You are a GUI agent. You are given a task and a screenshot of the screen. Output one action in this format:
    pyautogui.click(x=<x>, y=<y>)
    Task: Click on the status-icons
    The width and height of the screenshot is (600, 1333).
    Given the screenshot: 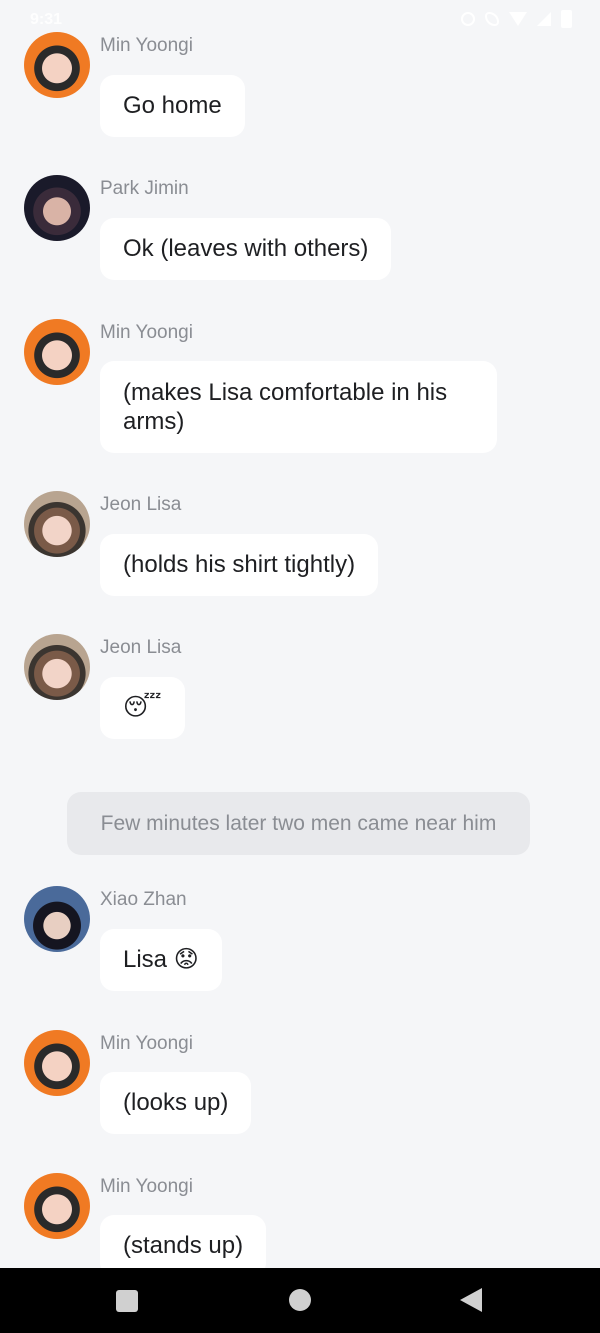 What is the action you would take?
    pyautogui.click(x=516, y=19)
    